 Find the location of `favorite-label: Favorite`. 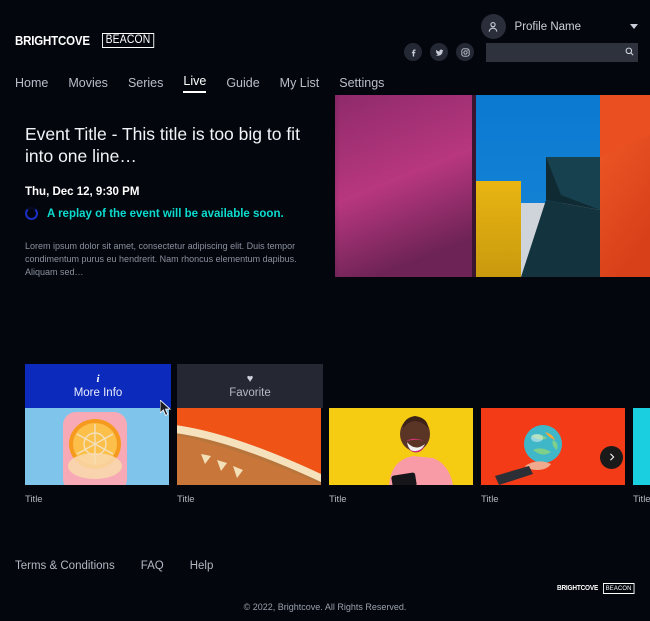

favorite-label: Favorite is located at coordinates (250, 392).